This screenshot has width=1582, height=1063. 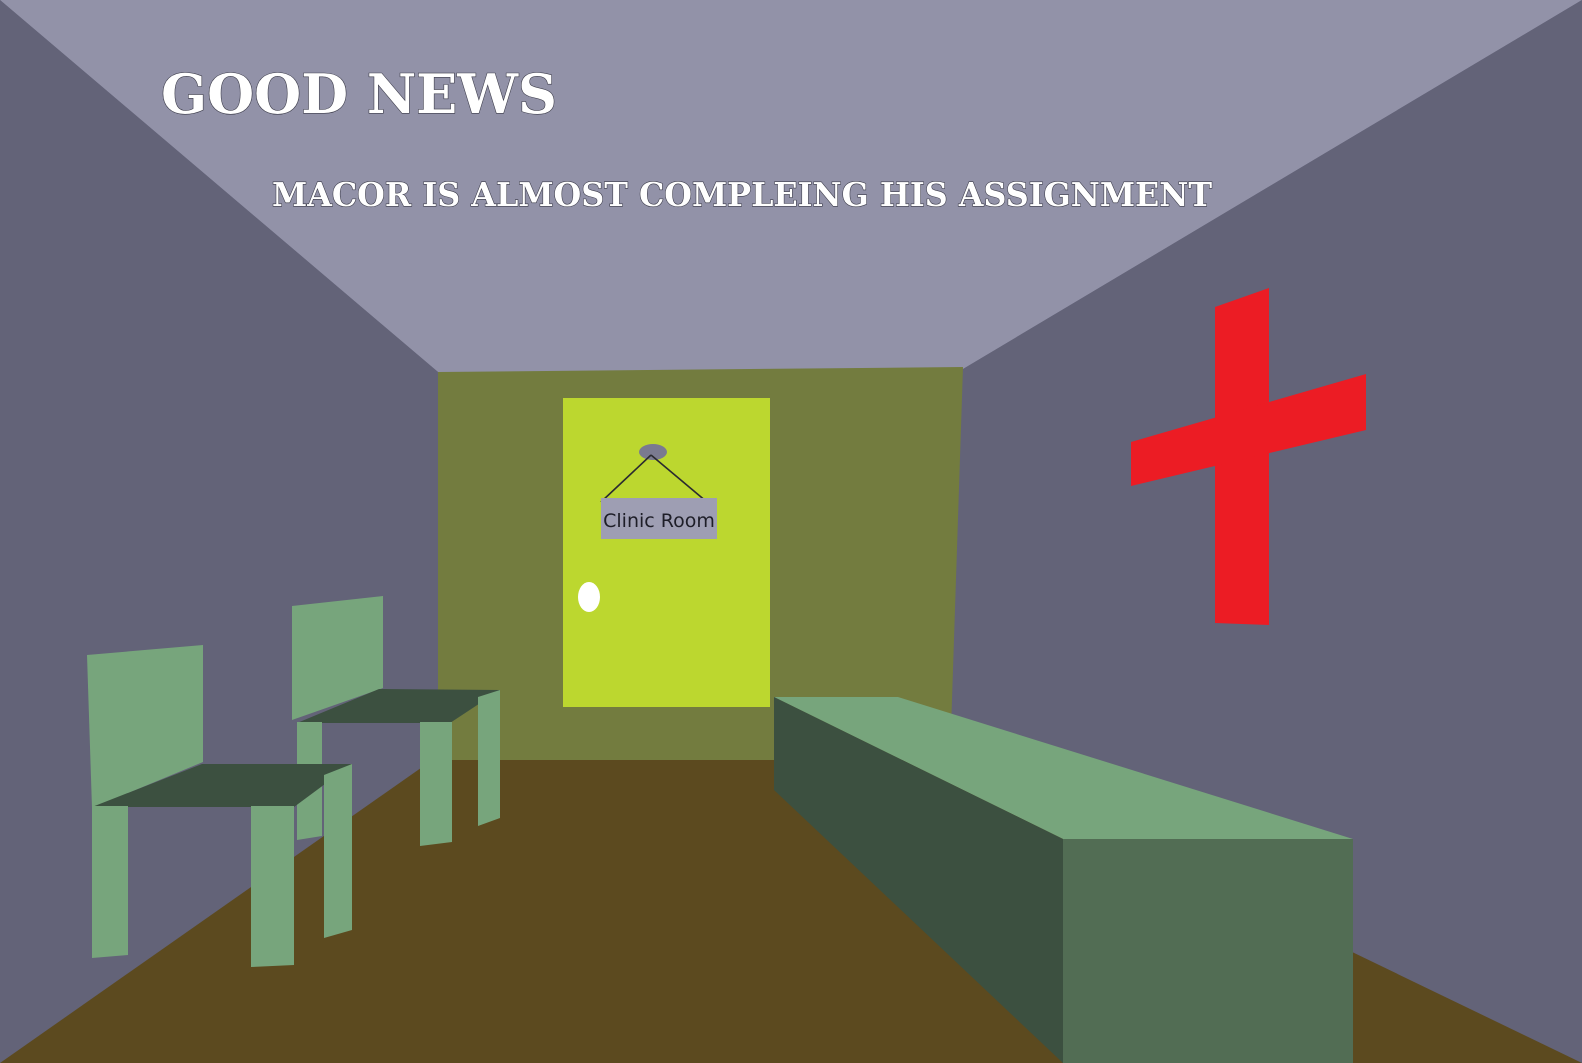 I want to click on bench-front, so click(x=1208, y=951).